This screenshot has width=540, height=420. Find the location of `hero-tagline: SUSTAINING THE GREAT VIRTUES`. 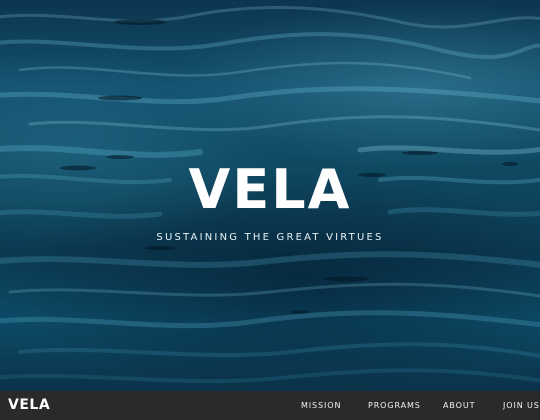

hero-tagline: SUSTAINING THE GREAT VIRTUES is located at coordinates (270, 237).